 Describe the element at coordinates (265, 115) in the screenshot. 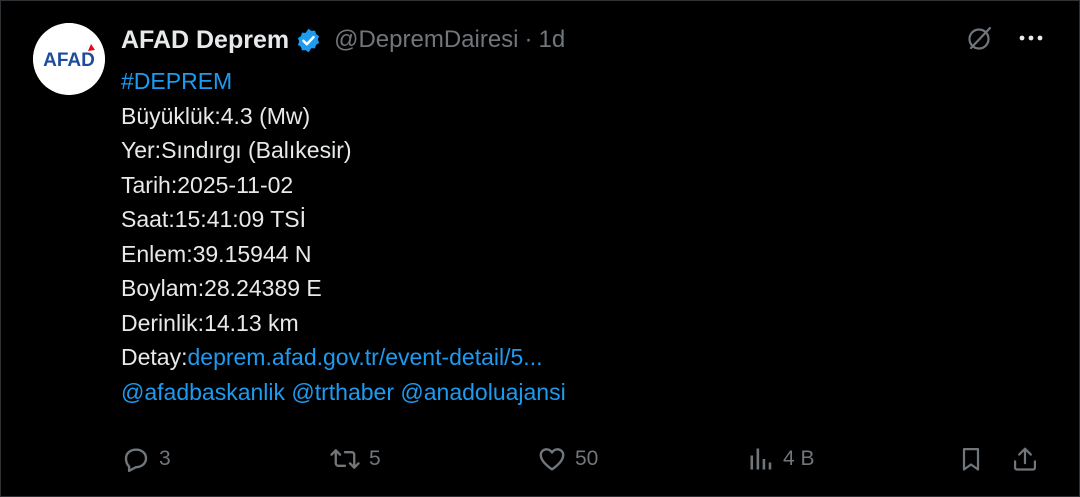

I see `magnitude-value: 4.3 (Mw)` at that location.